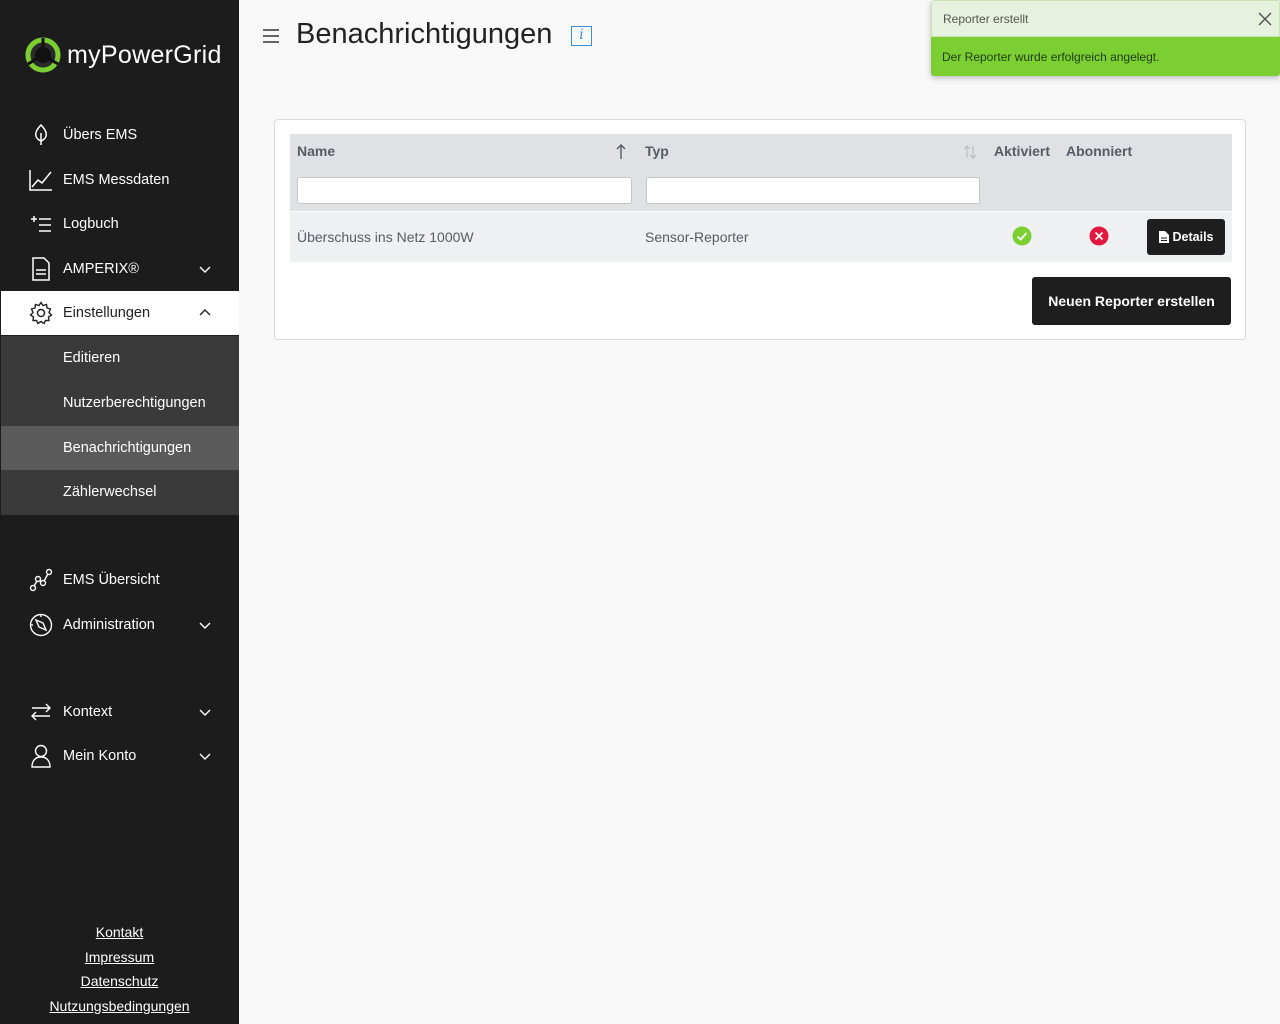 The height and width of the screenshot is (1024, 1280). I want to click on sort-unsorted-icon, so click(970, 152).